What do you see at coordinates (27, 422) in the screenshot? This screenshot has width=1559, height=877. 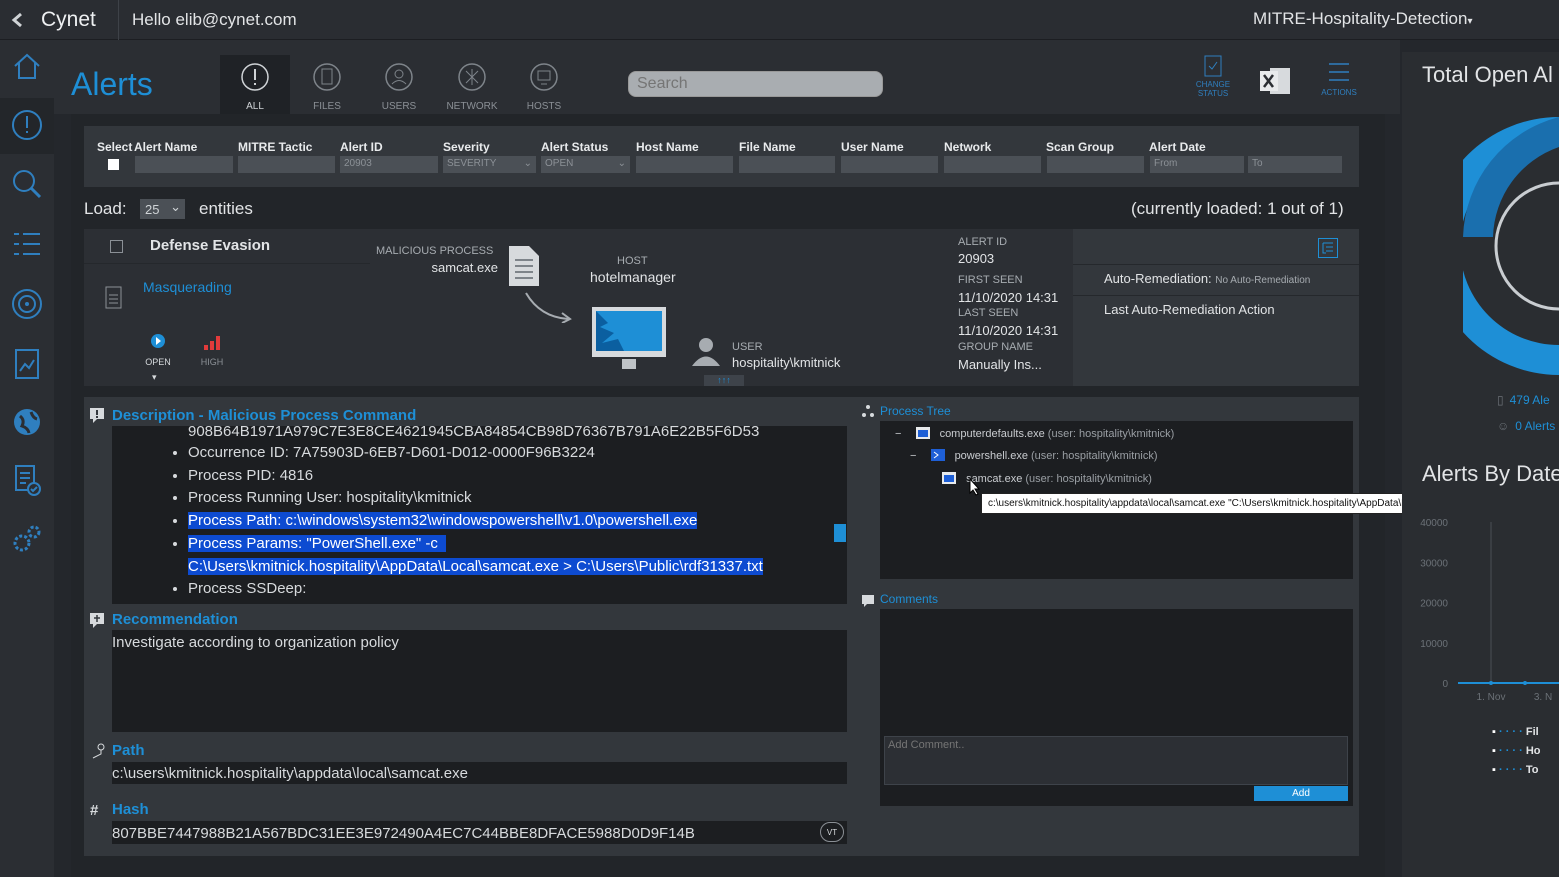 I see `globe-icon` at bounding box center [27, 422].